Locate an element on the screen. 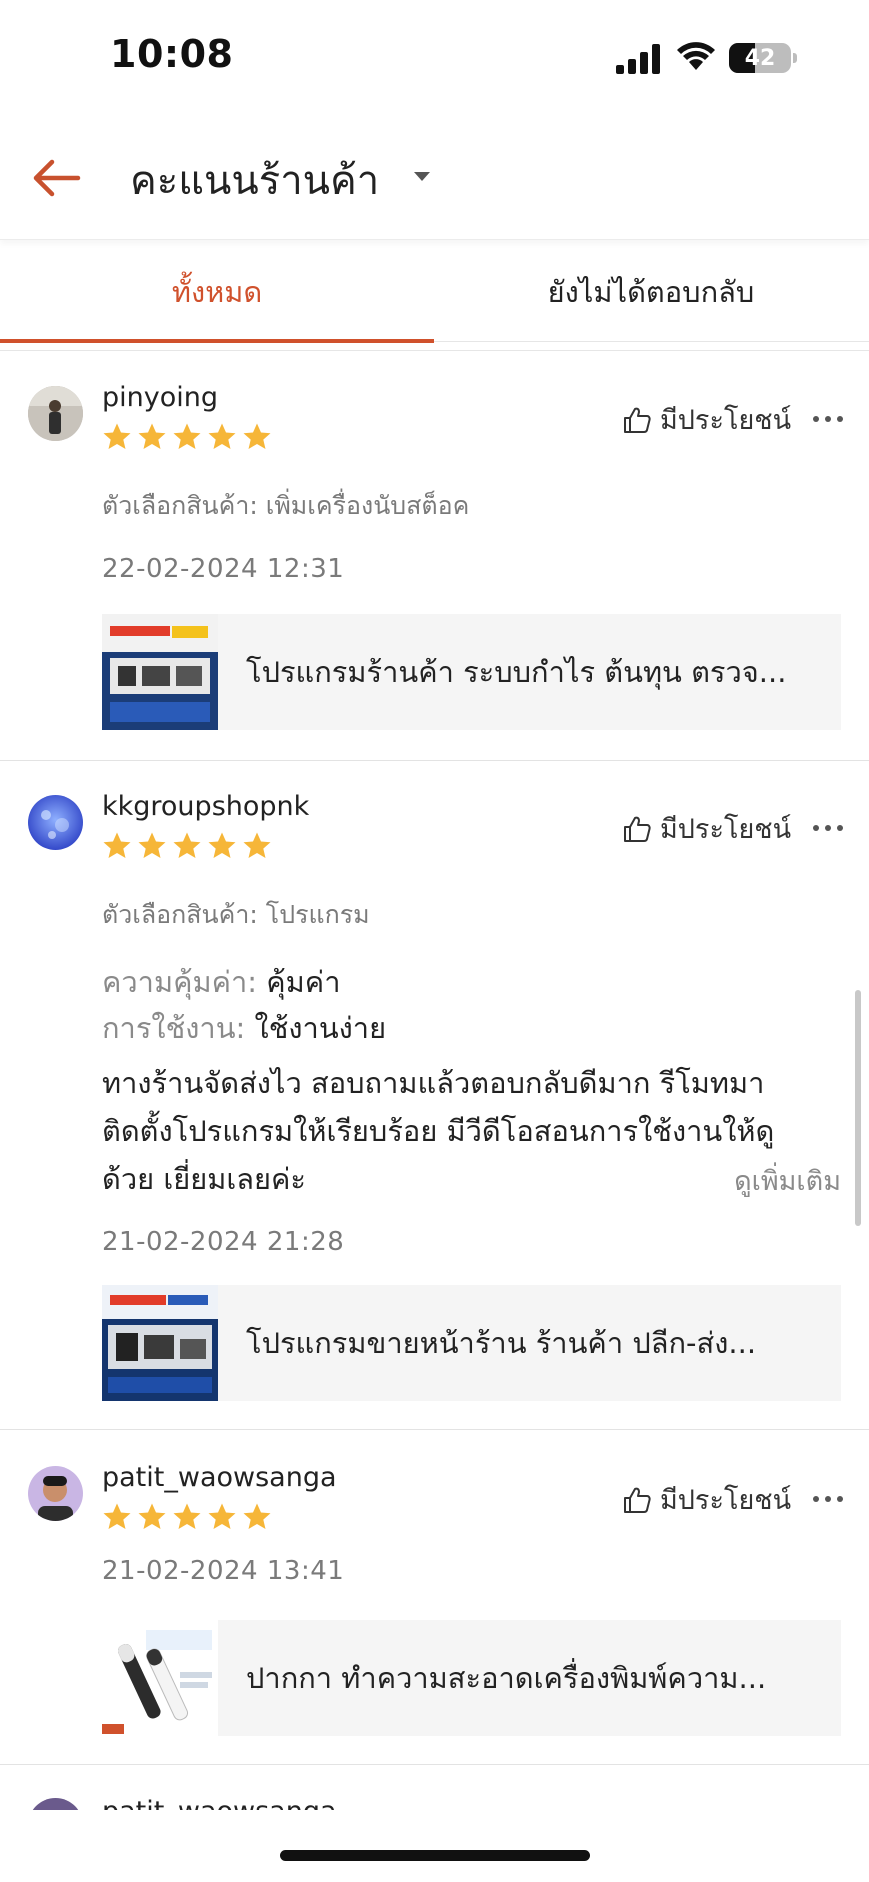  tab-bar: ทั้งหมด ยังไม่ได้ตอบกลับ is located at coordinates (434, 292).